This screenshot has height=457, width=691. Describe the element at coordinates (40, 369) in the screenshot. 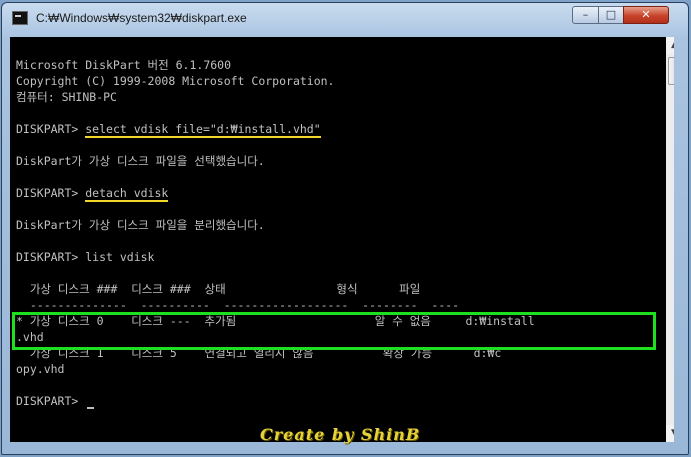

I see `table-row-wrap: opy.vhd` at that location.